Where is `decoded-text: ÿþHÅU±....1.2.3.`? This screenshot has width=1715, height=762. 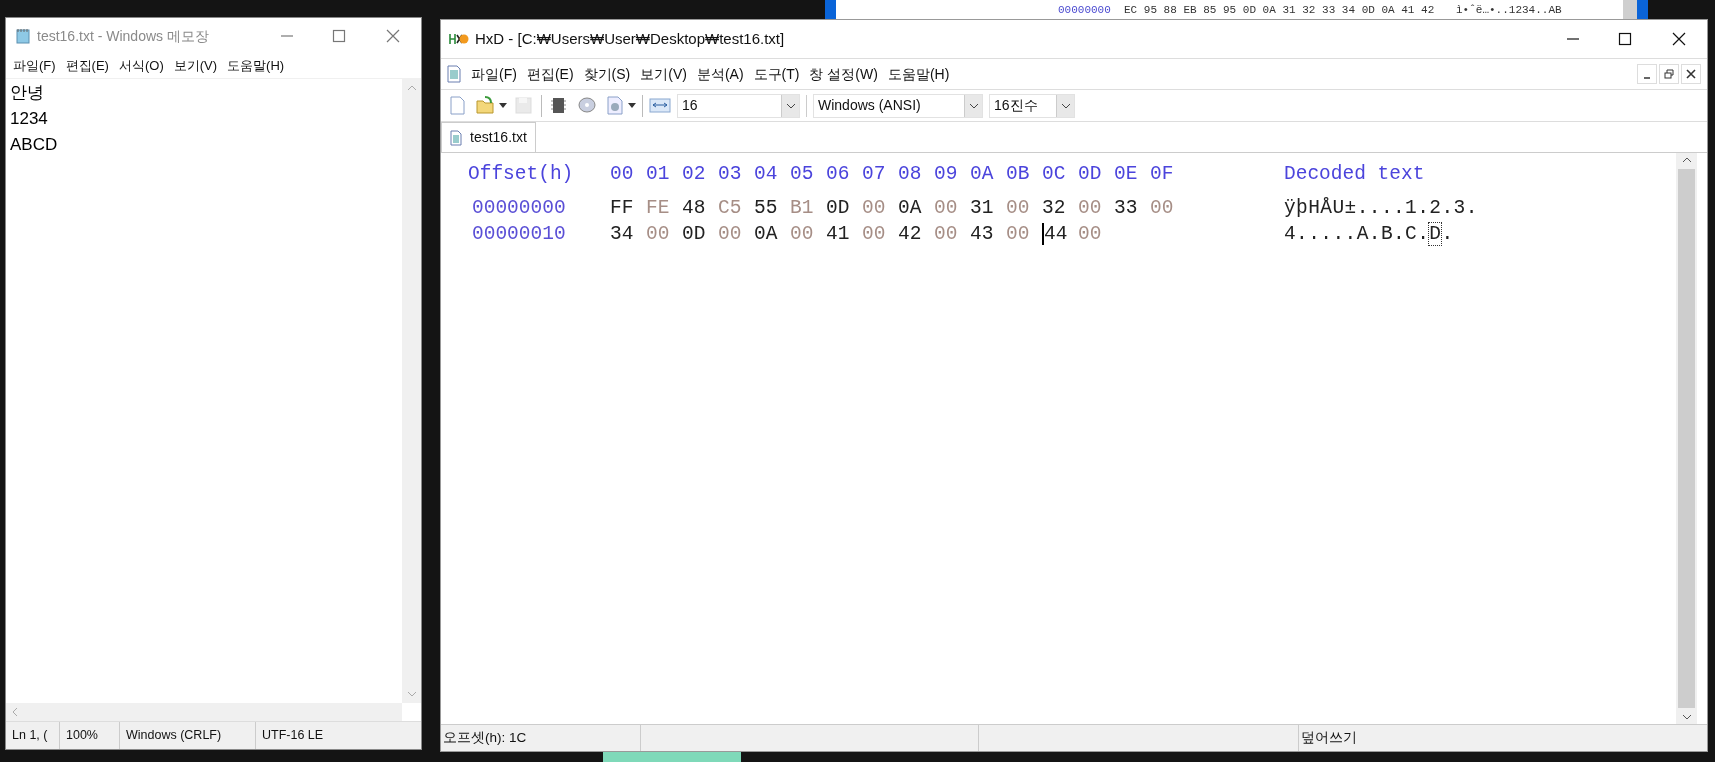 decoded-text: ÿþHÅU±....1.2.3. is located at coordinates (1381, 209).